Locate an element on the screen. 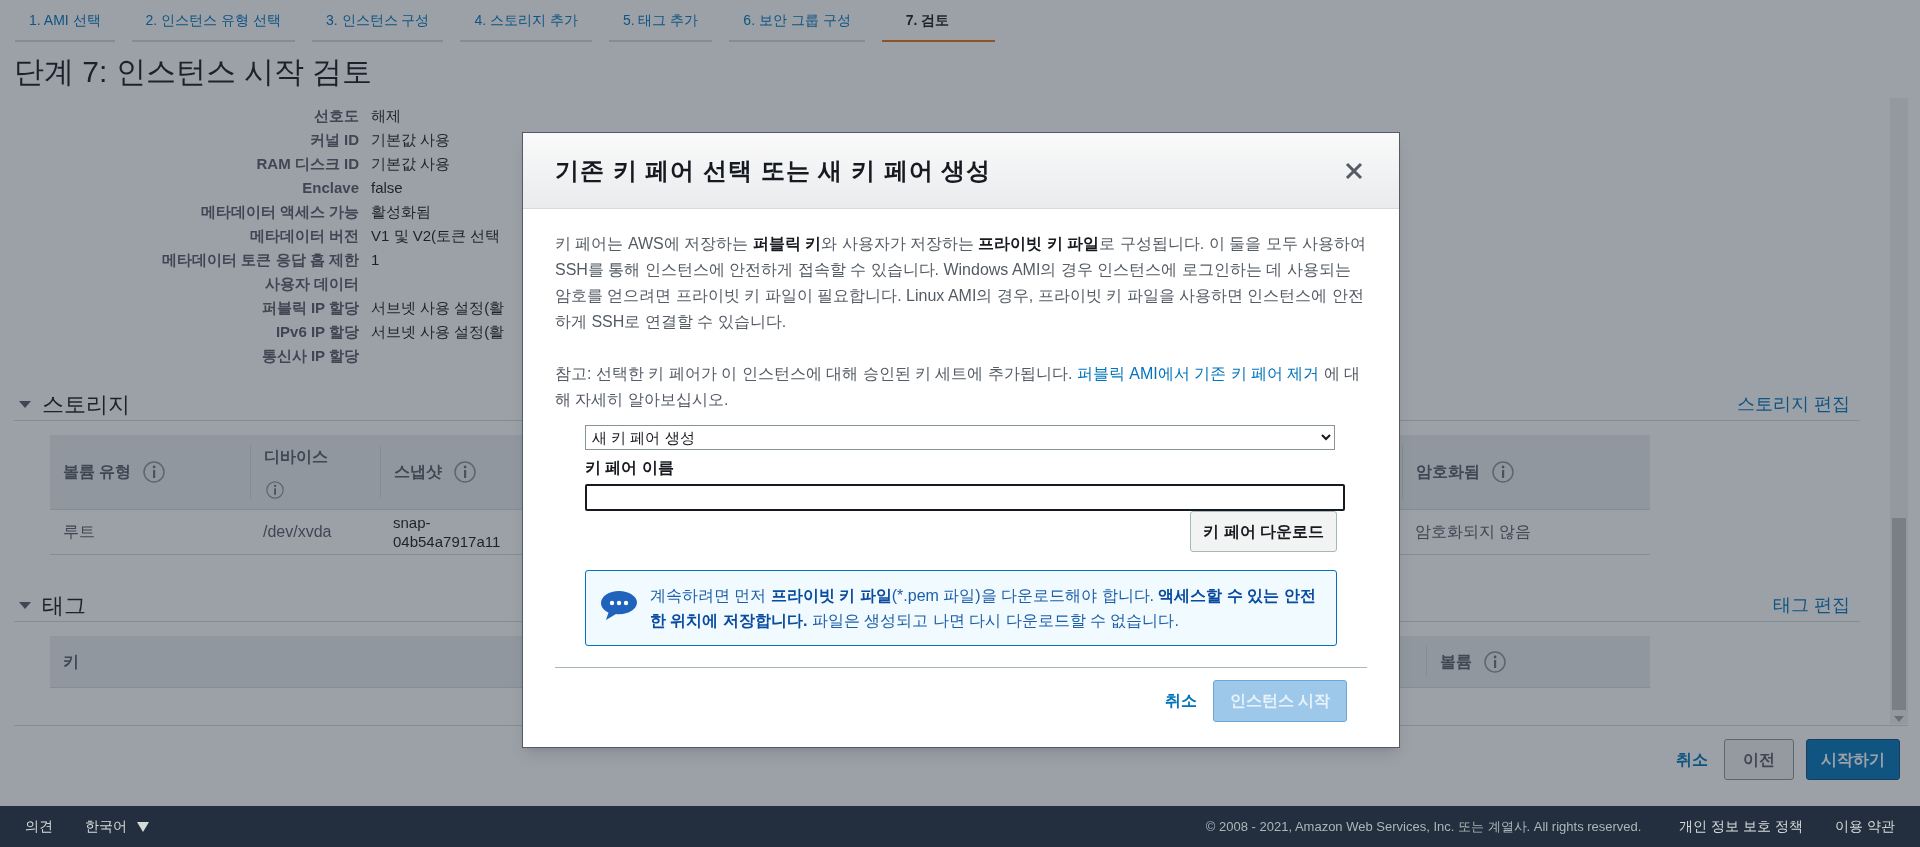 The image size is (1920, 847). scroll-down-arrow-icon is located at coordinates (1899, 719).